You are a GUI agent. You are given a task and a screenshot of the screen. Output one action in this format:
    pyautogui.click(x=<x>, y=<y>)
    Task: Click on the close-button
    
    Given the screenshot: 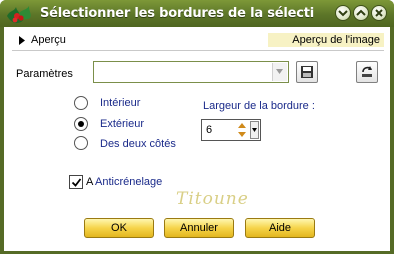 What is the action you would take?
    pyautogui.click(x=379, y=13)
    